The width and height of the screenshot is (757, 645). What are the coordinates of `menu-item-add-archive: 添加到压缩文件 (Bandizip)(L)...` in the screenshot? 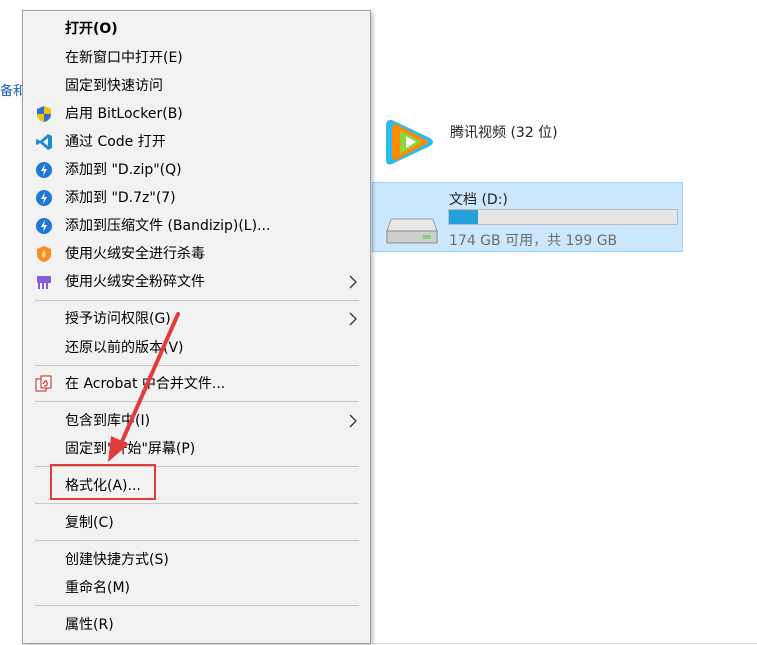 It's located at (196, 226).